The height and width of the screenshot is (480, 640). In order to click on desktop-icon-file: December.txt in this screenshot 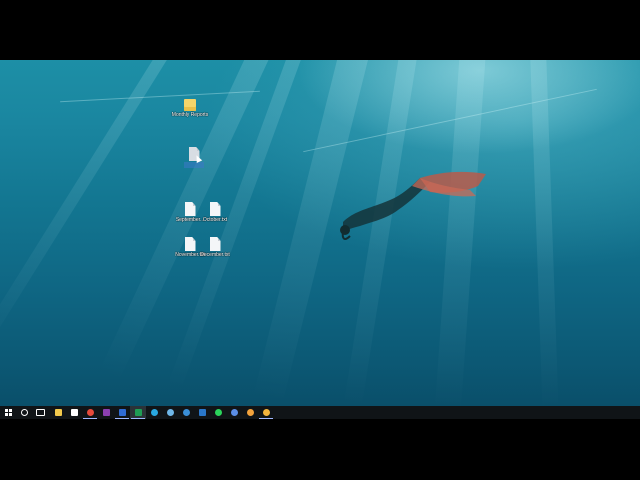, I will do `click(215, 247)`.